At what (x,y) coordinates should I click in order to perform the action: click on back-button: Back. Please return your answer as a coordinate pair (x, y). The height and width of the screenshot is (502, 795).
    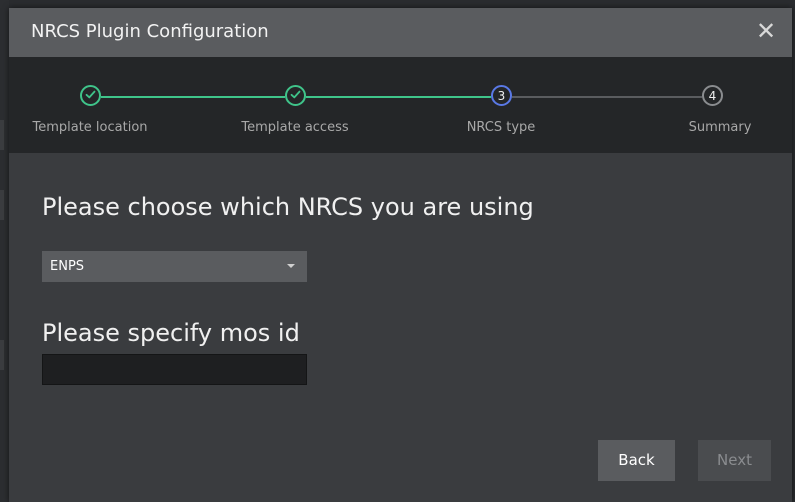
    Looking at the image, I should click on (636, 460).